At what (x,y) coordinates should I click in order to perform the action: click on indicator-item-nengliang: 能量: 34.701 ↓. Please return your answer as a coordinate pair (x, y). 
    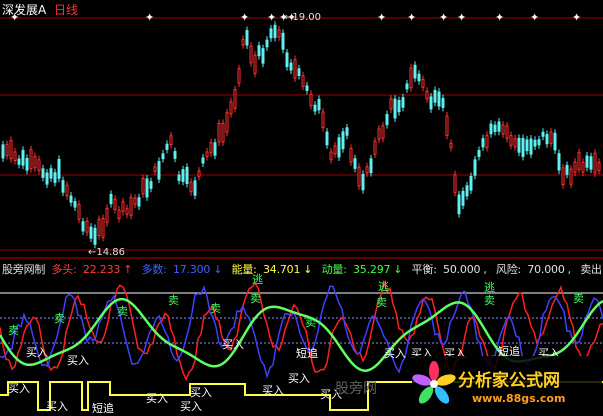
    Looking at the image, I should click on (272, 269).